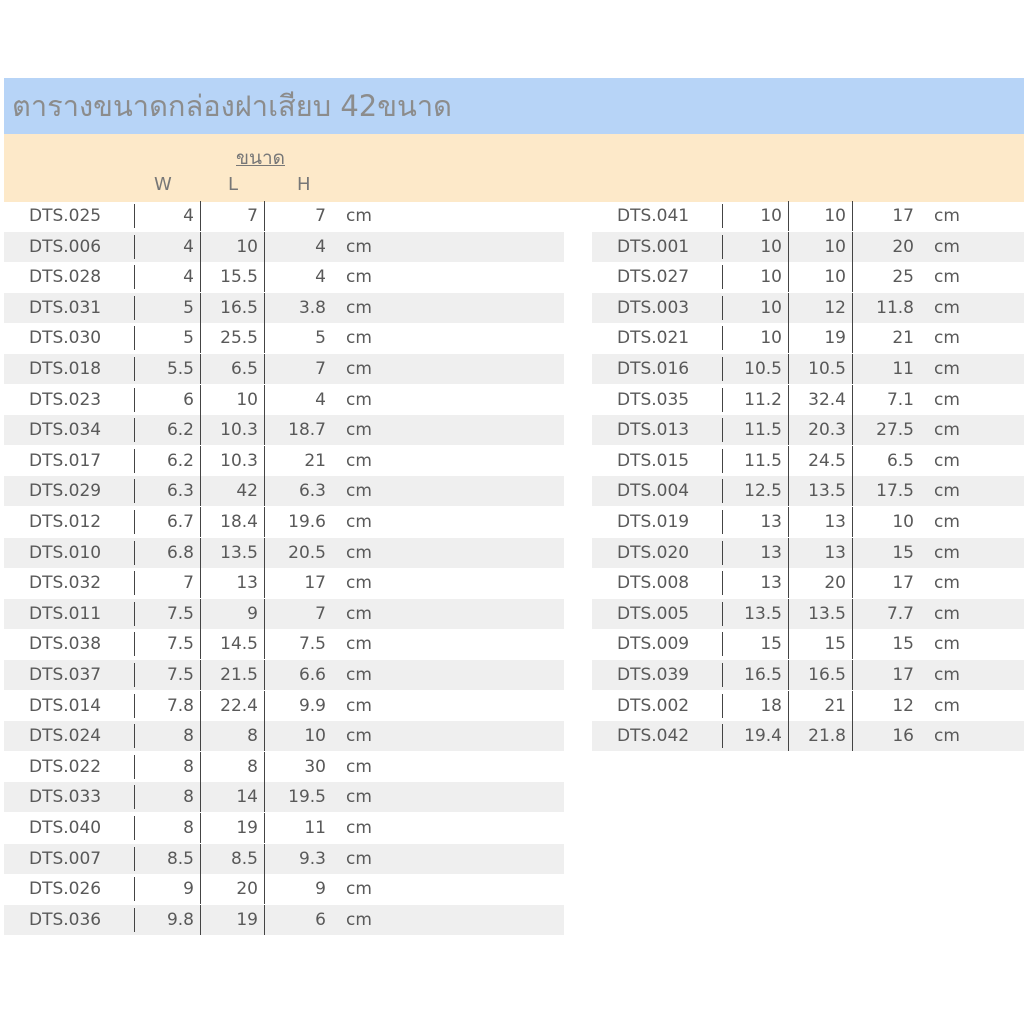 The width and height of the screenshot is (1024, 1024). What do you see at coordinates (886, 246) in the screenshot?
I see `box-height: 20` at bounding box center [886, 246].